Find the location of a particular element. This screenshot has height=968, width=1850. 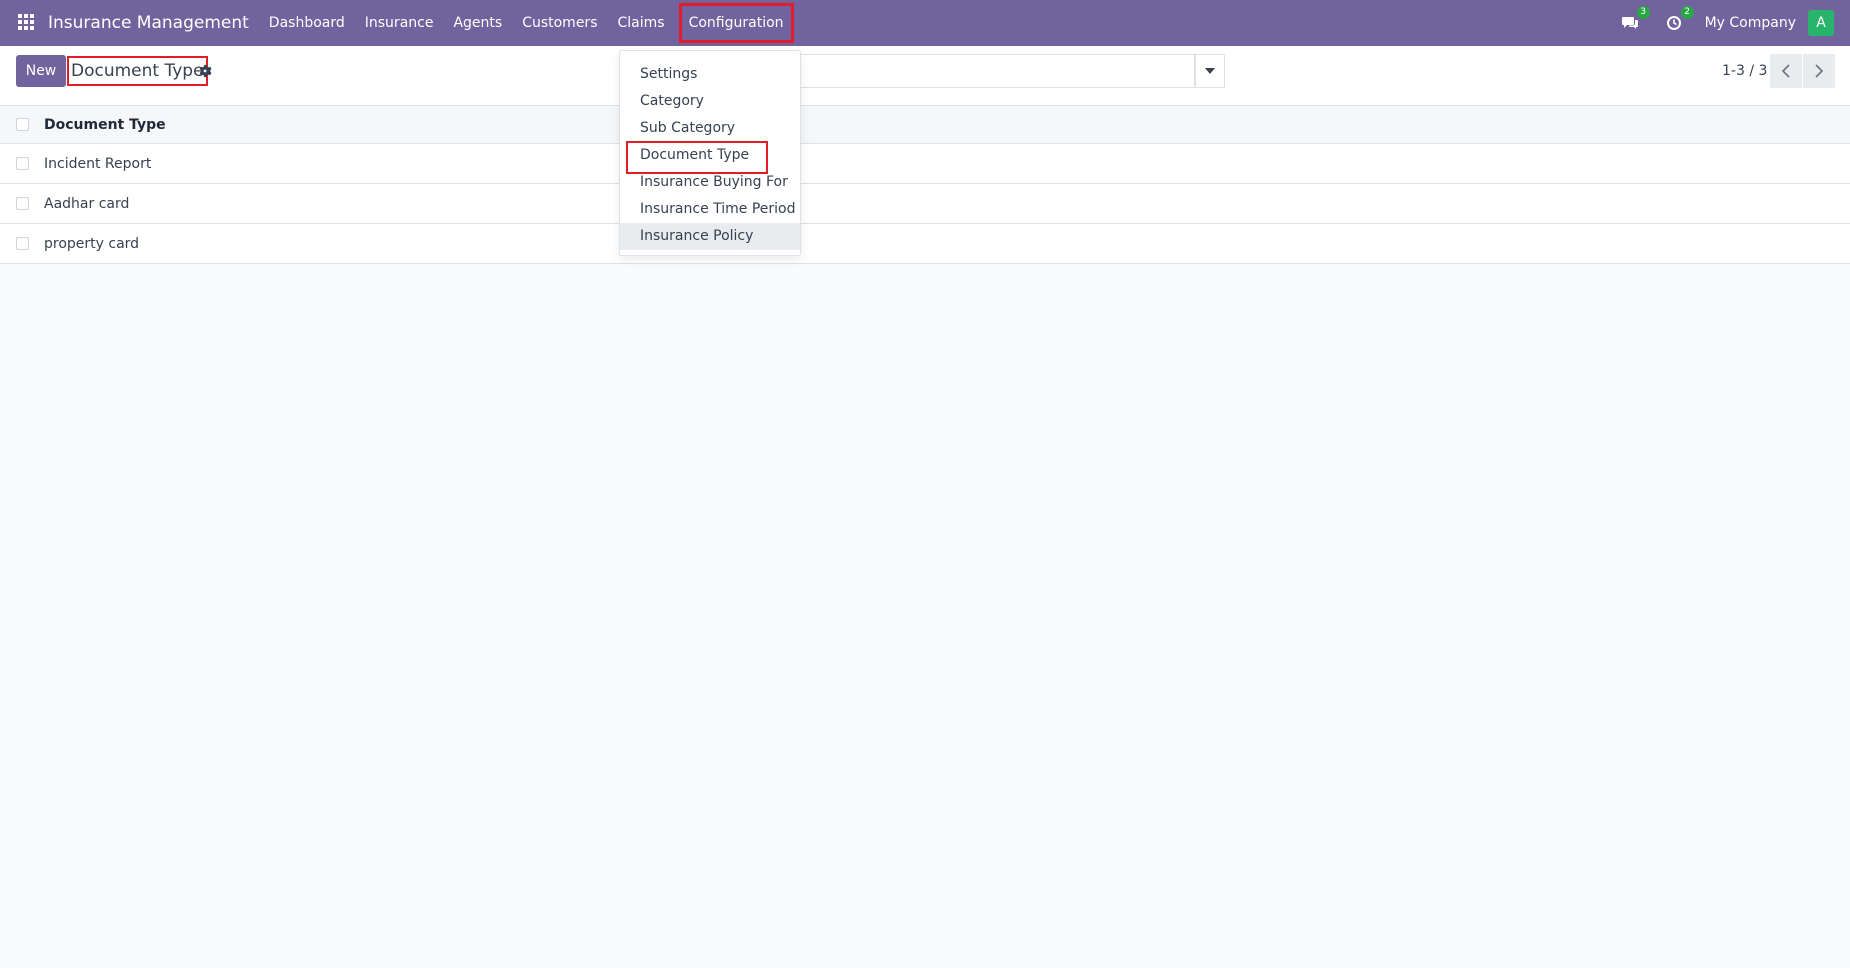

company-switcher: My Company is located at coordinates (1750, 23).